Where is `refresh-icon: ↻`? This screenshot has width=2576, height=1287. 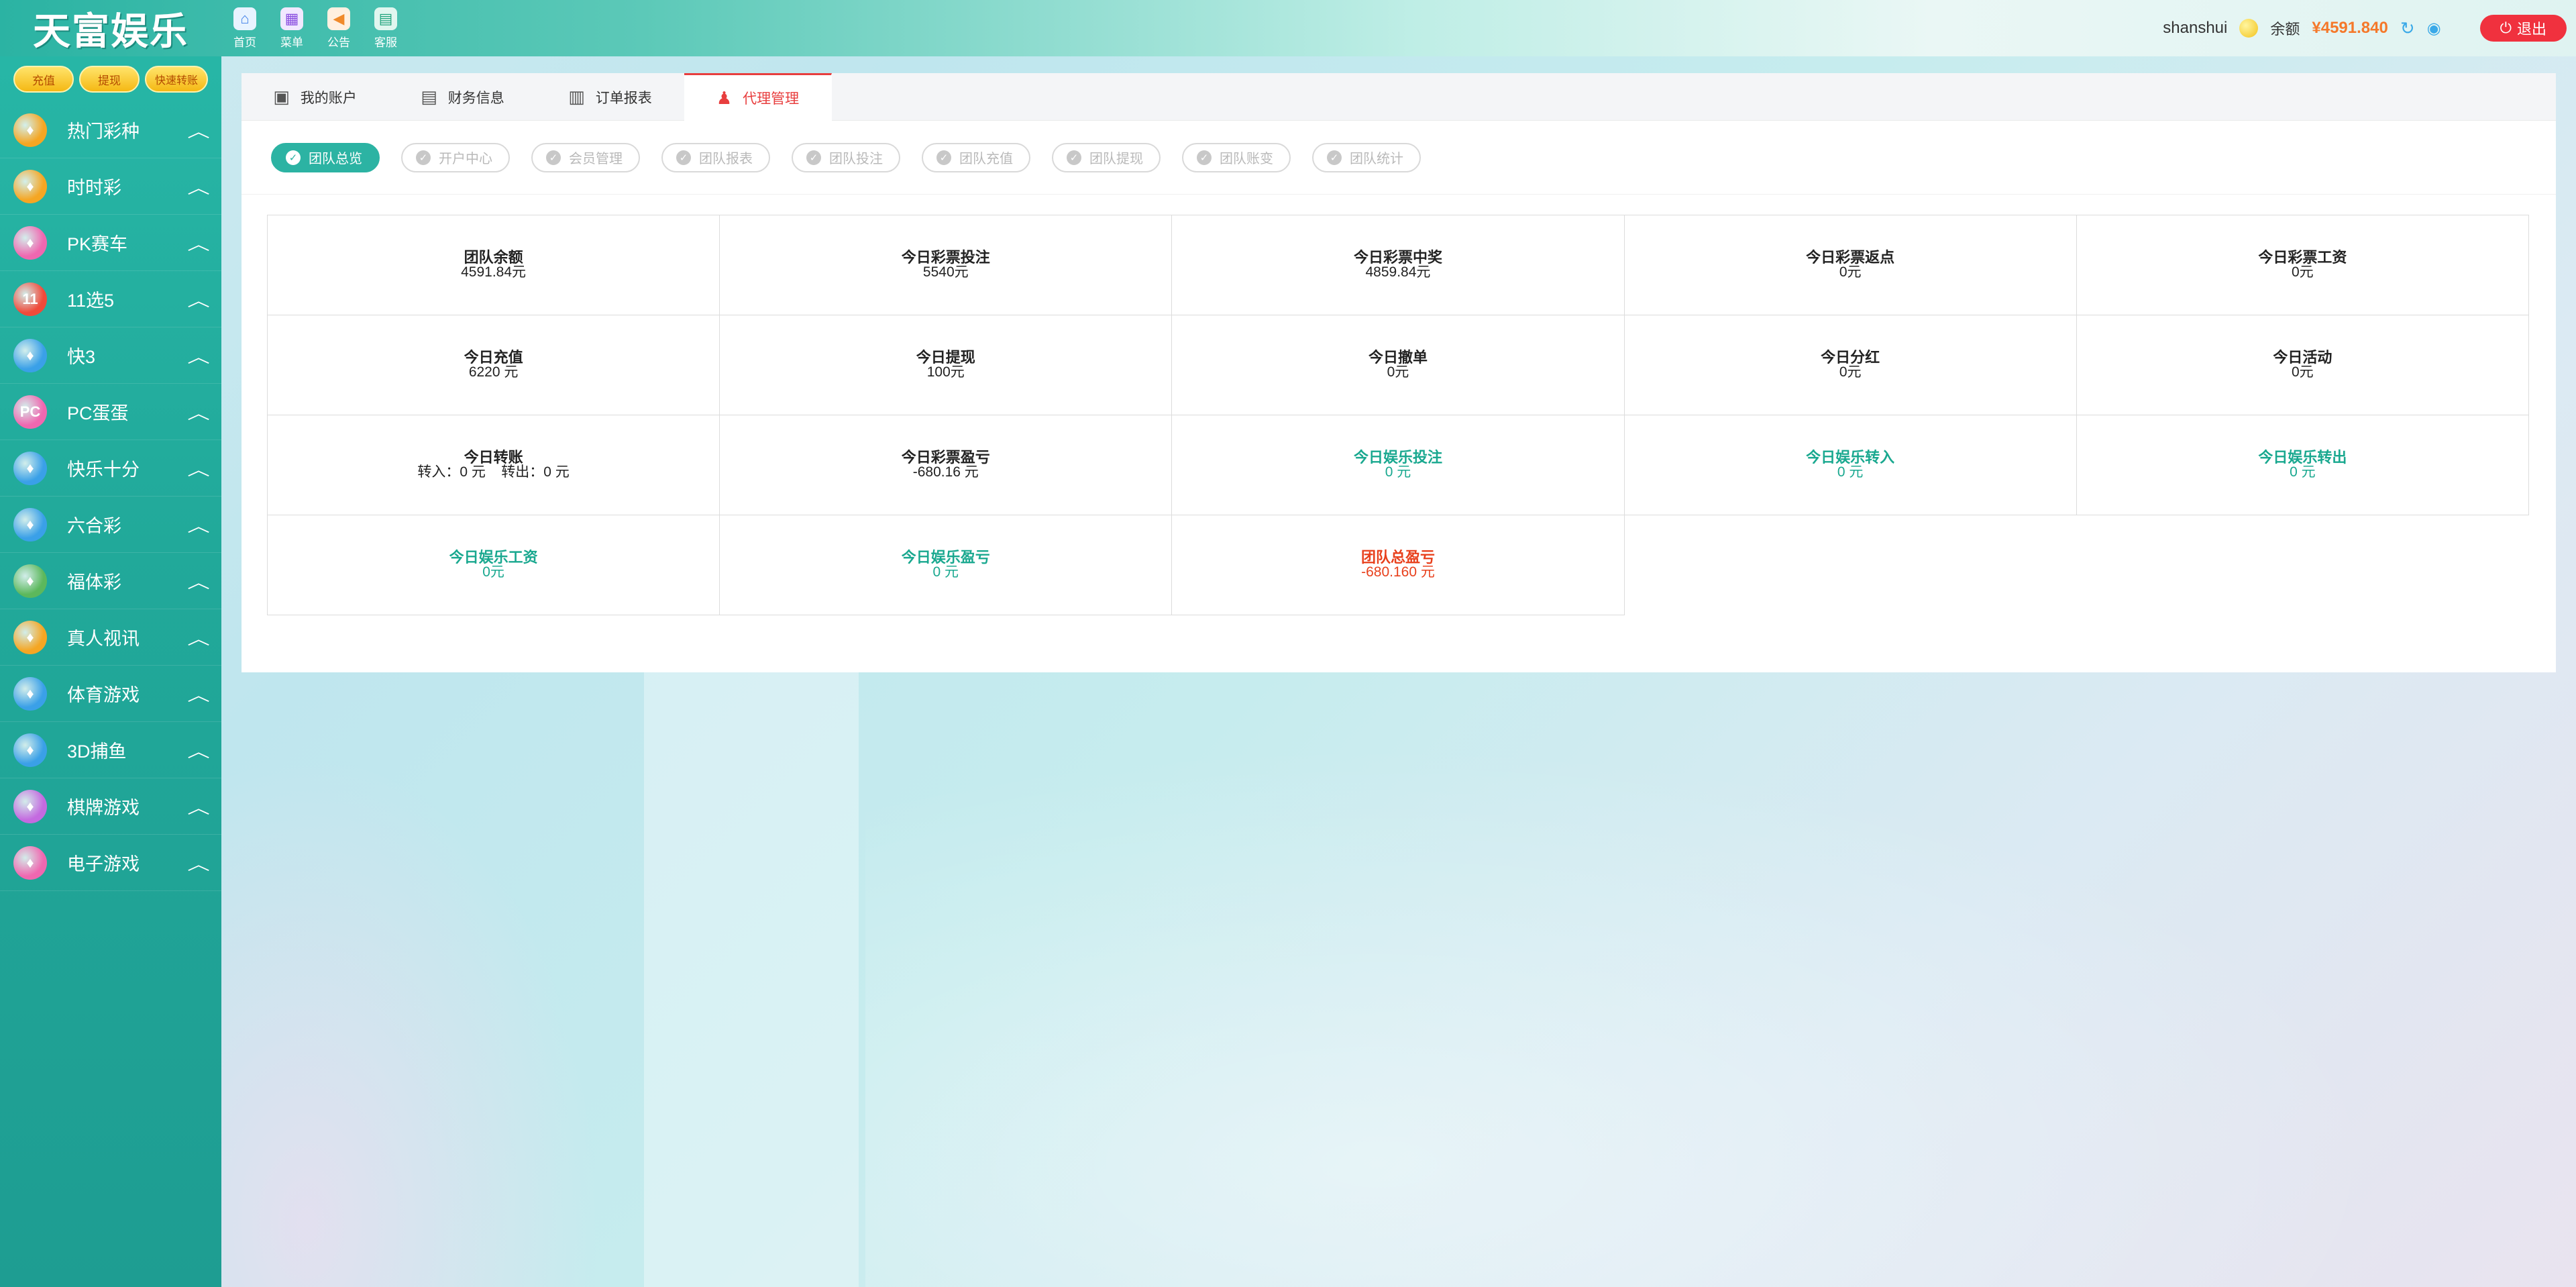 refresh-icon: ↻ is located at coordinates (2407, 29).